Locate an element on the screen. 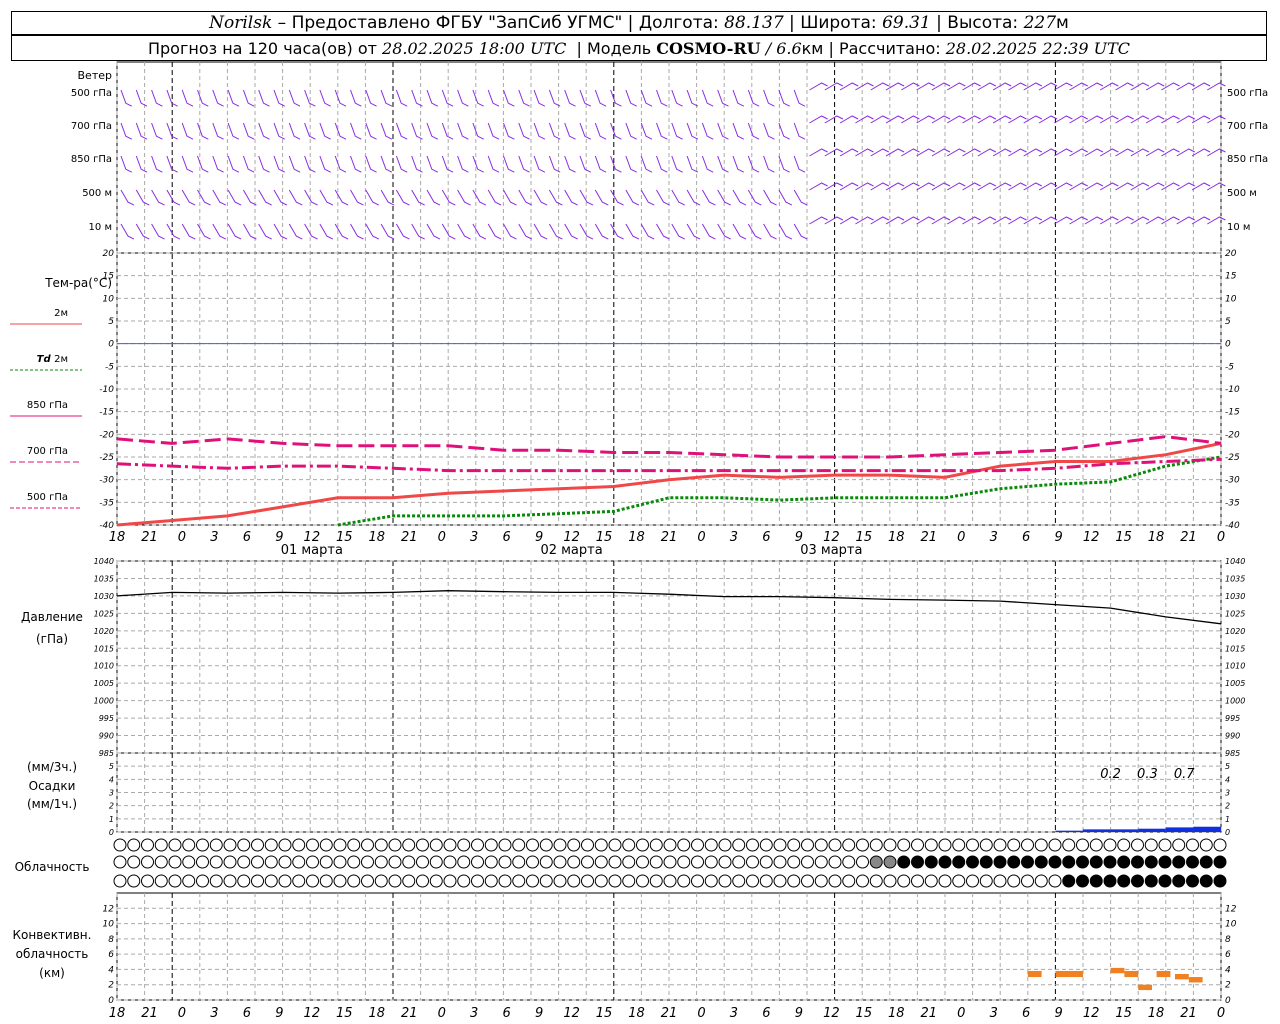 This screenshot has width=1280, height=1024. precip-3h-label: 0.7 is located at coordinates (1184, 774).